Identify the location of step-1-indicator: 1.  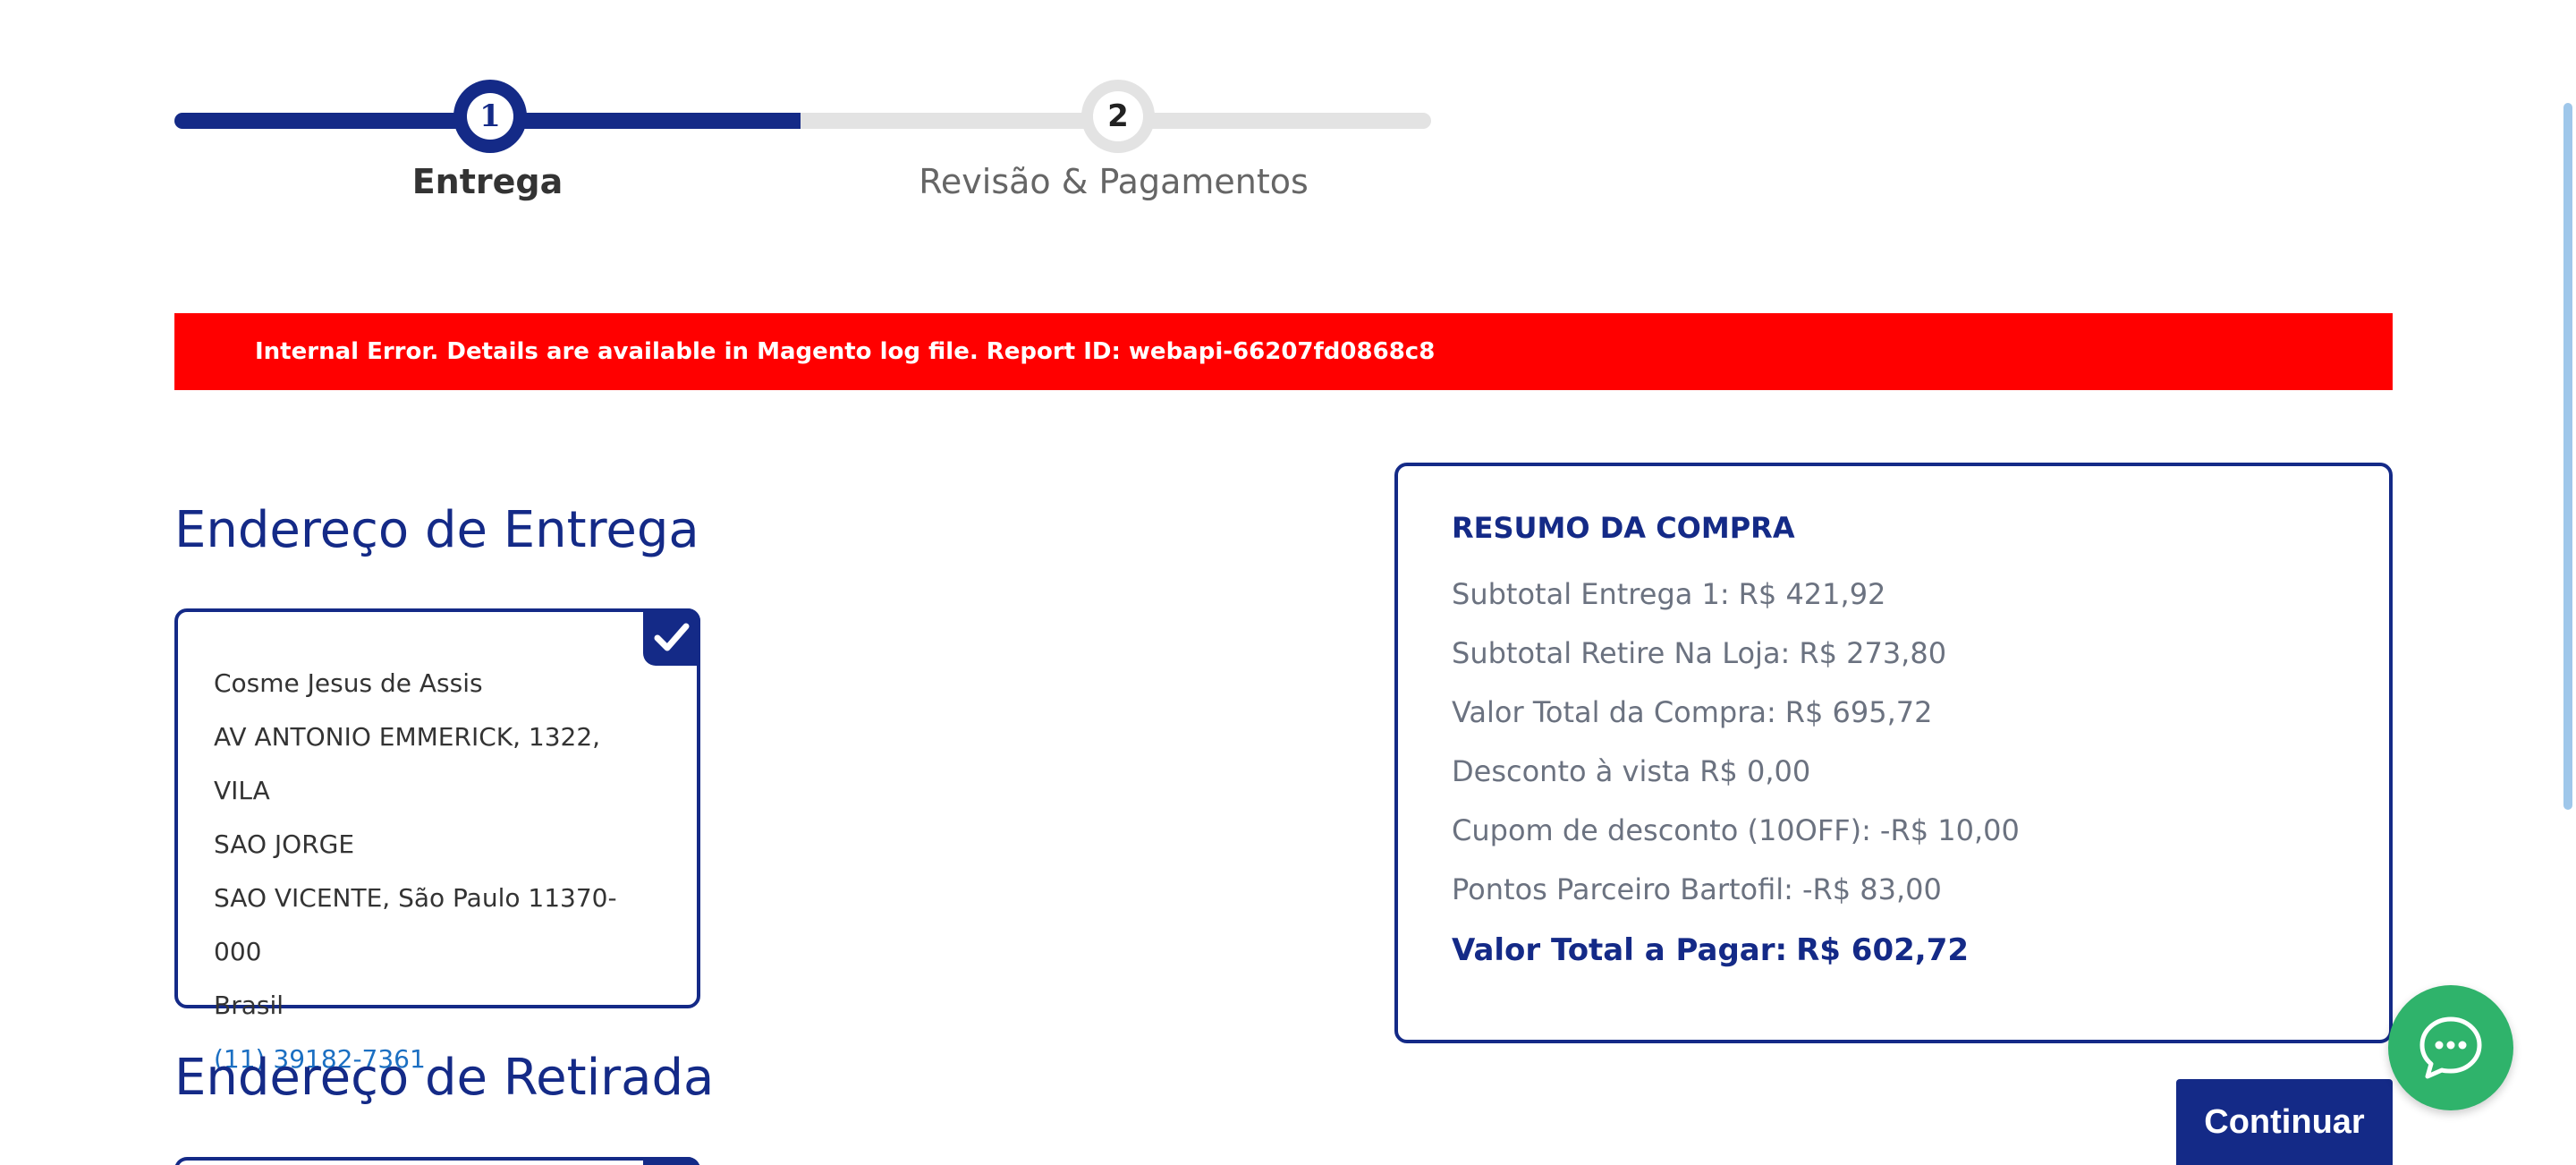
(490, 116).